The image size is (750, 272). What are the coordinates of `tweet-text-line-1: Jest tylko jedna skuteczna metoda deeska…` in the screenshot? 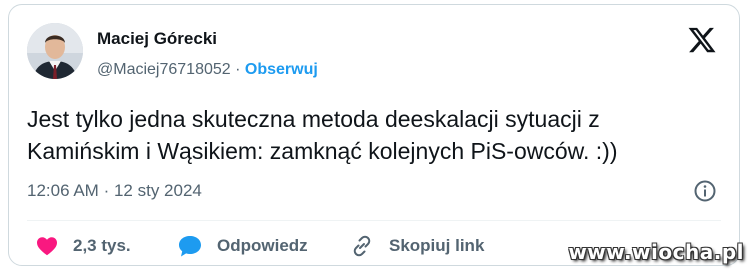 It's located at (313, 119).